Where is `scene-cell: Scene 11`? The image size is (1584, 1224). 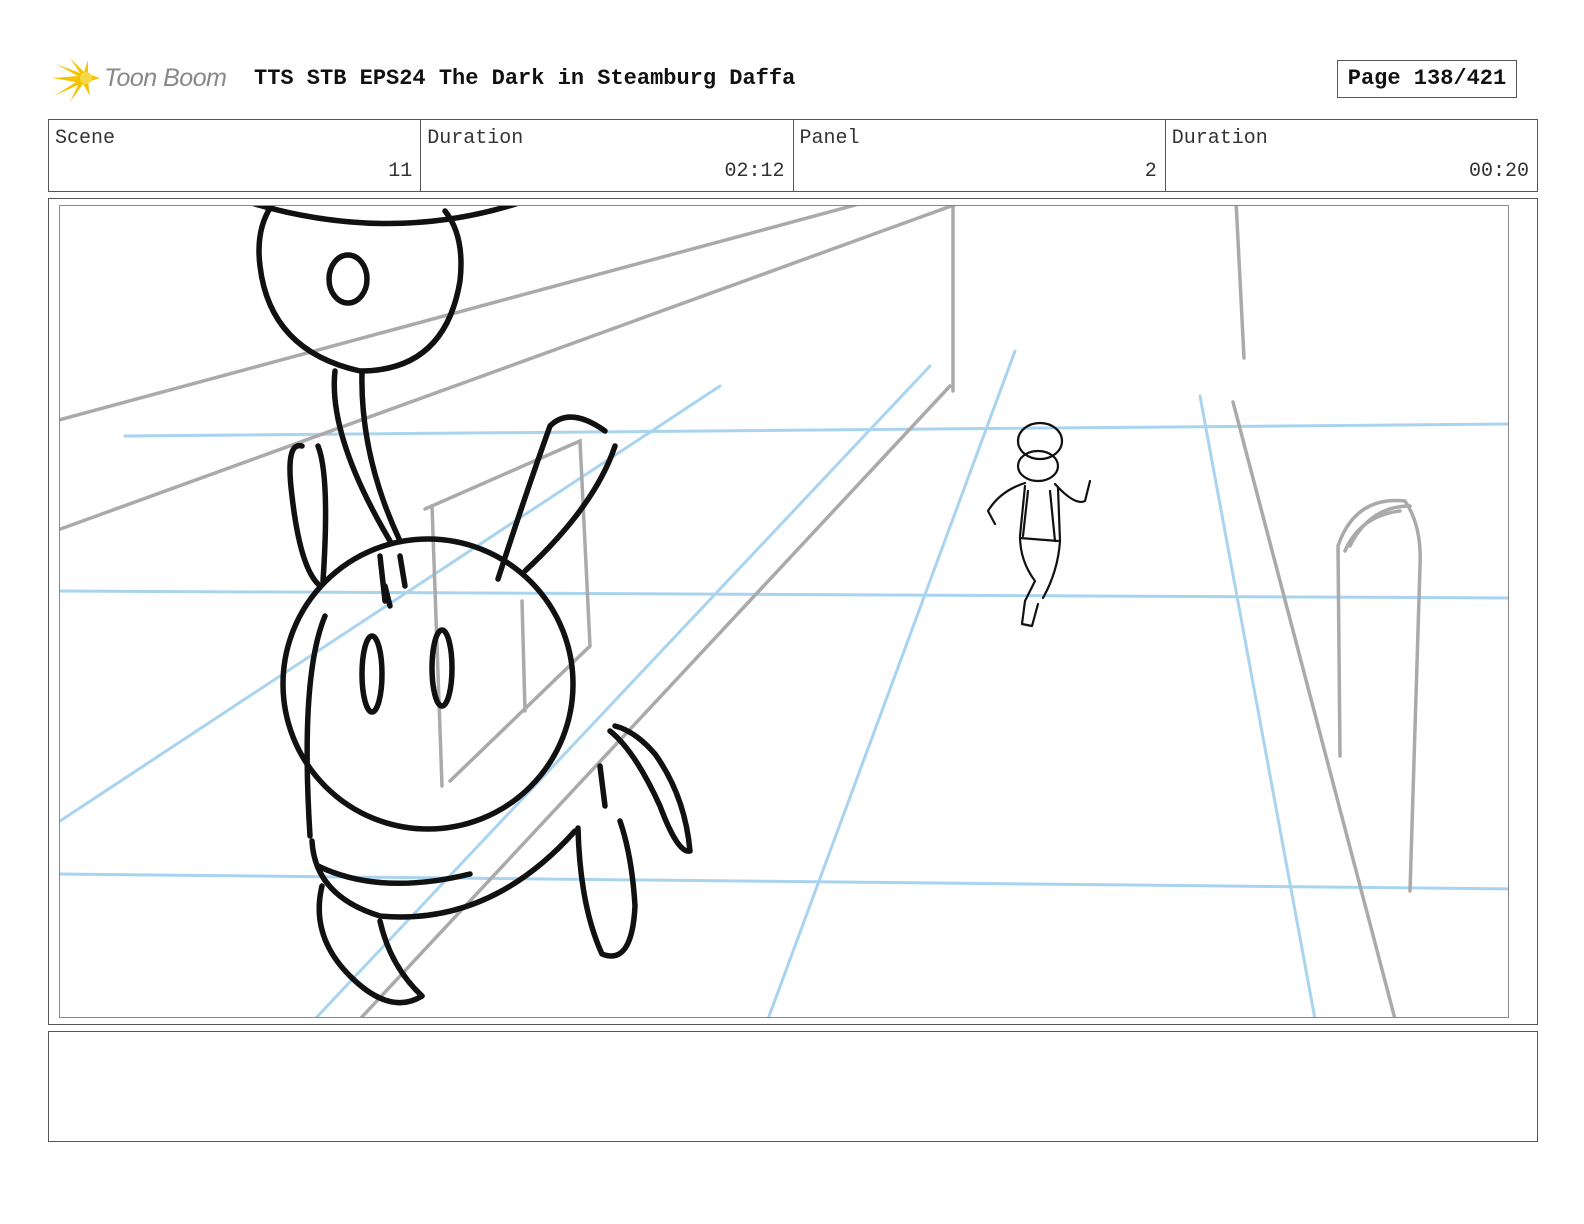 scene-cell: Scene 11 is located at coordinates (235, 155).